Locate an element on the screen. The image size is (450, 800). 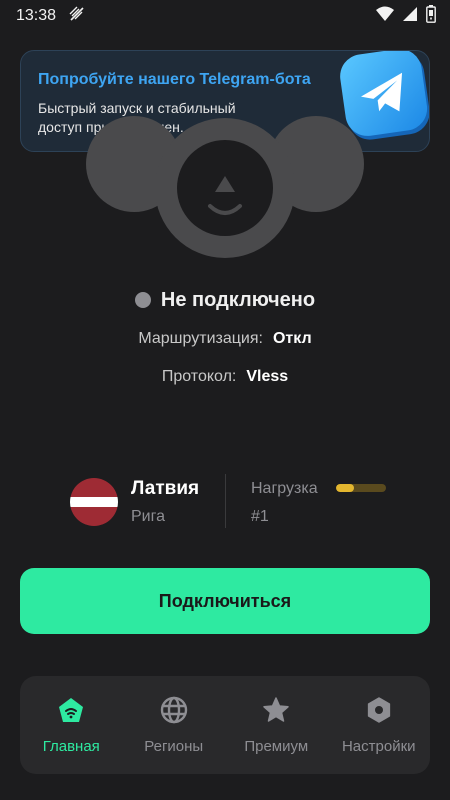
nav-label-premium: Премиум is located at coordinates (276, 746).